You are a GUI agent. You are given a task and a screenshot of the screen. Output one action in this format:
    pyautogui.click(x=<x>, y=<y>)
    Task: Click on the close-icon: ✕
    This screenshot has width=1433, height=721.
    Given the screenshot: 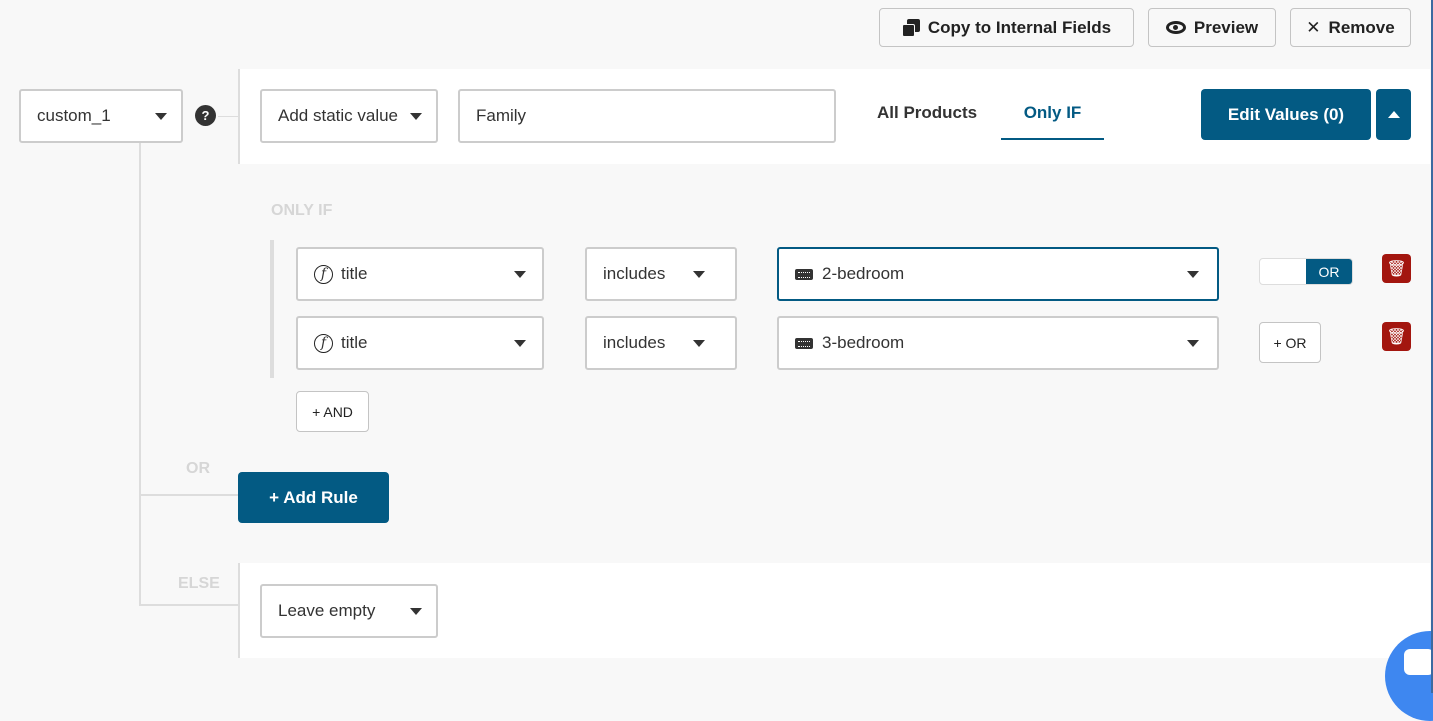 What is the action you would take?
    pyautogui.click(x=1313, y=27)
    